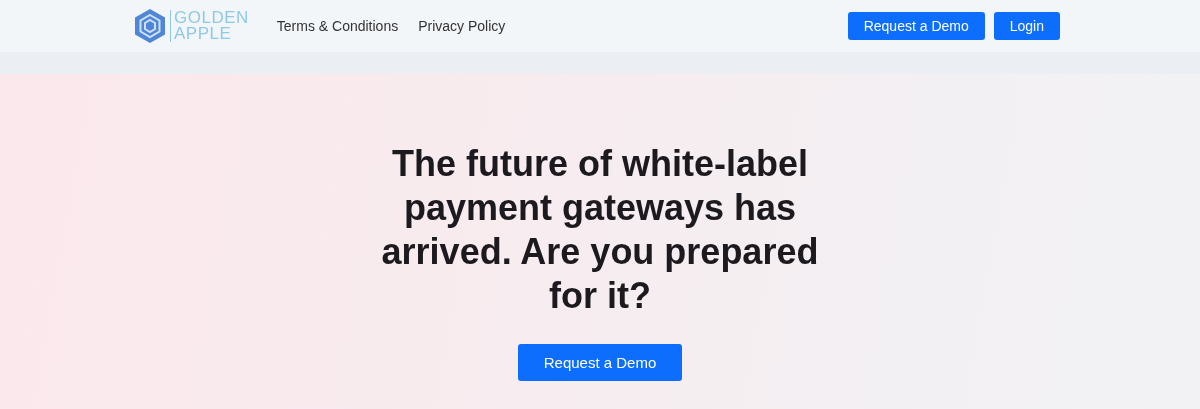 The image size is (1200, 409). What do you see at coordinates (150, 26) in the screenshot?
I see `hexagon-logo-icon` at bounding box center [150, 26].